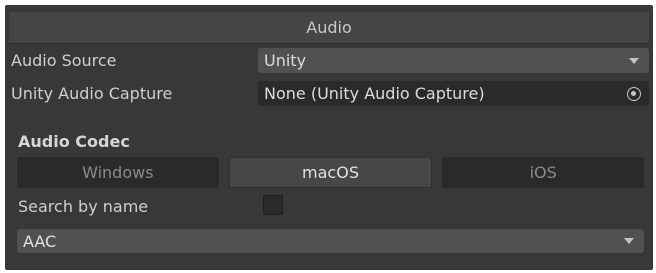 The width and height of the screenshot is (656, 273). I want to click on unity-audio-capture-value: None (Unity Audio Capture), so click(374, 93).